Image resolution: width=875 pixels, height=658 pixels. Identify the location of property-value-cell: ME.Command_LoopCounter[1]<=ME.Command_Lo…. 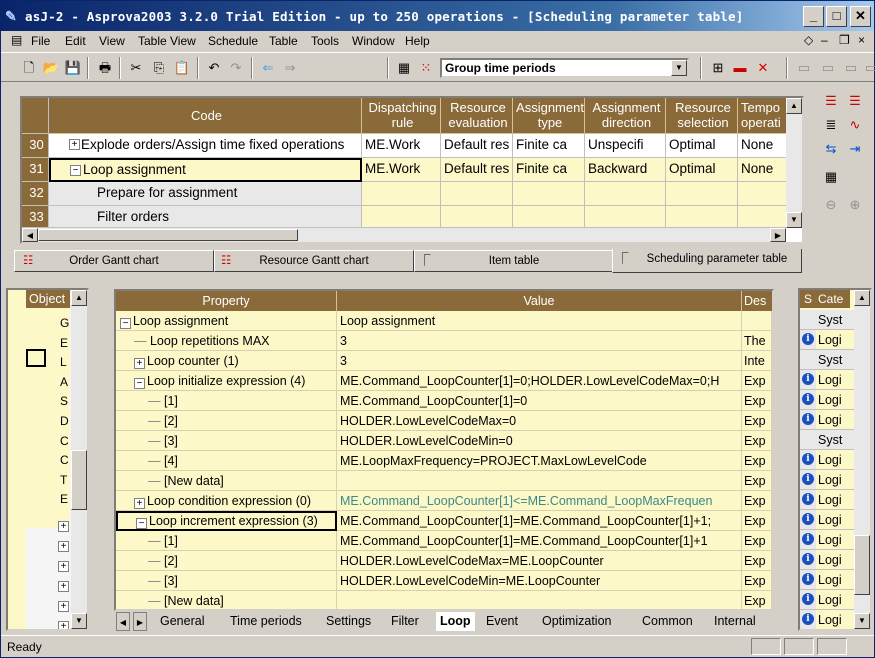
(539, 501).